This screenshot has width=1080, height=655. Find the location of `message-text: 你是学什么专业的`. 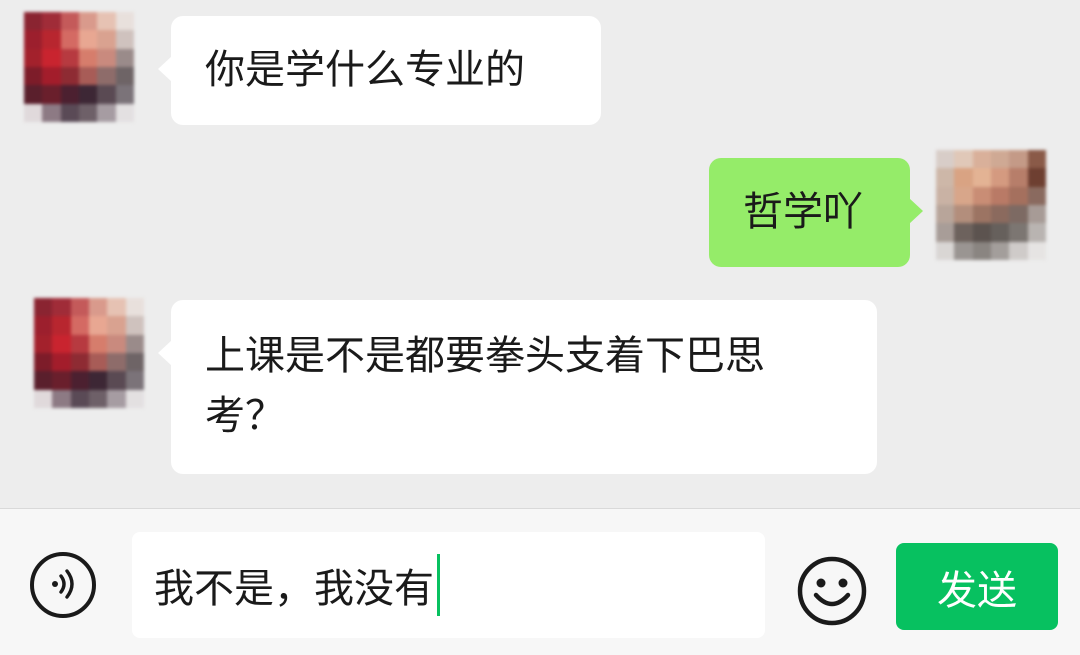

message-text: 你是学什么专业的 is located at coordinates (365, 70).